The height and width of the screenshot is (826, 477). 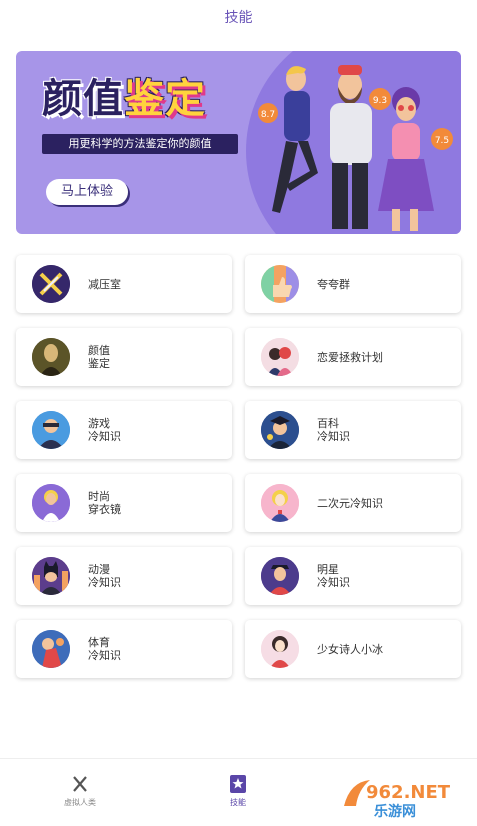 What do you see at coordinates (238, 784) in the screenshot?
I see `star-badge-icon` at bounding box center [238, 784].